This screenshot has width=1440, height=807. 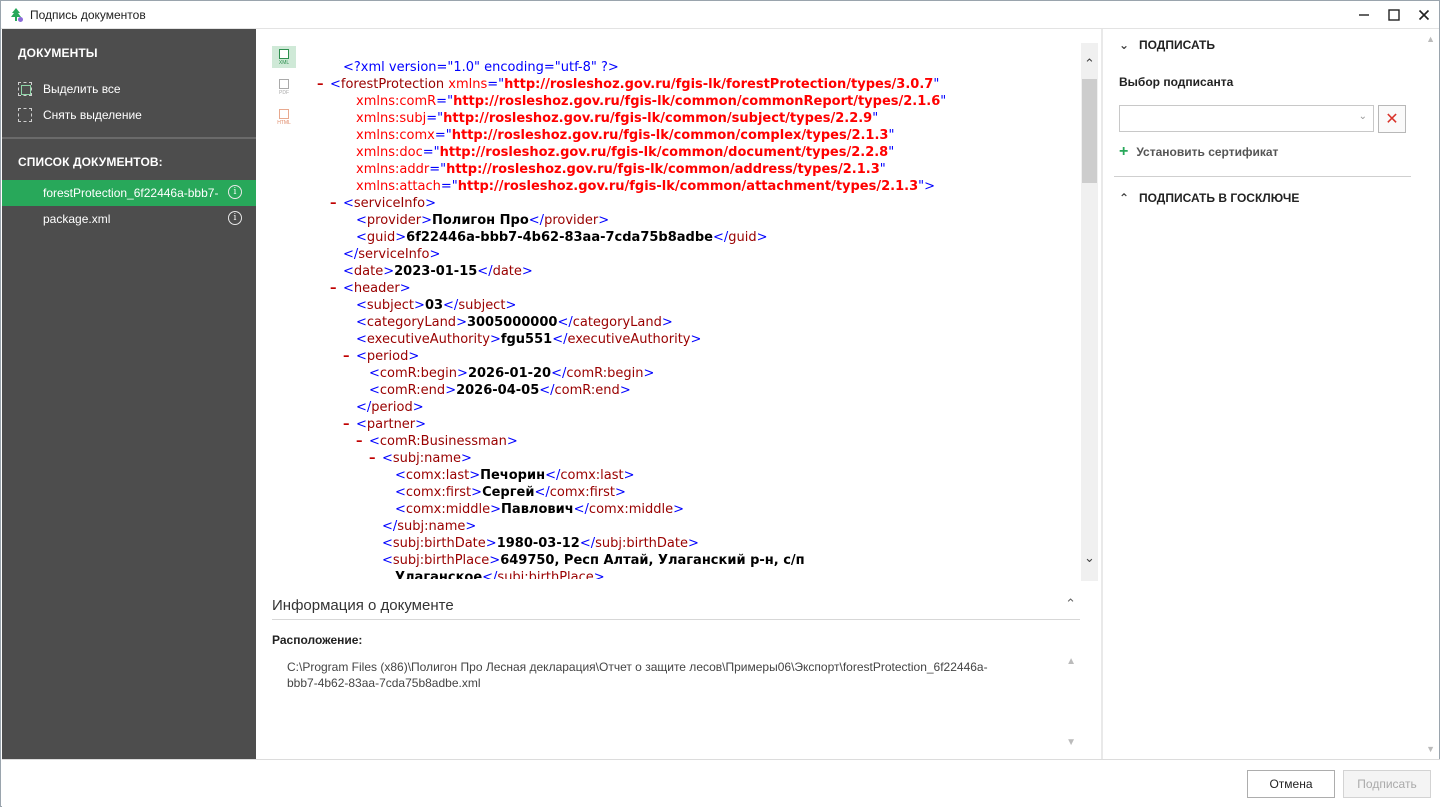 What do you see at coordinates (437, 441) in the screenshot?
I see `xml-line: – <comR:Businessman>` at bounding box center [437, 441].